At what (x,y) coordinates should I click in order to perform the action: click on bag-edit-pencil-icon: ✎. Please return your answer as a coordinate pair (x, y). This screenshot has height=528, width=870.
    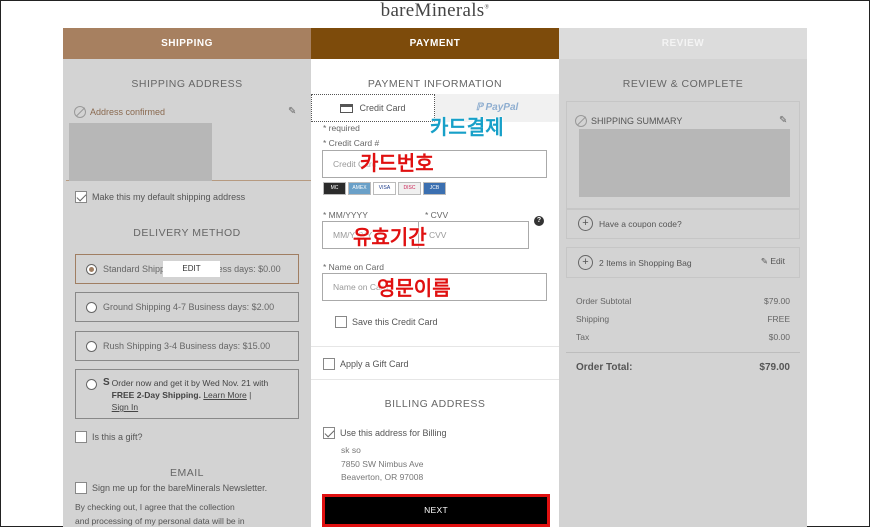
    Looking at the image, I should click on (765, 261).